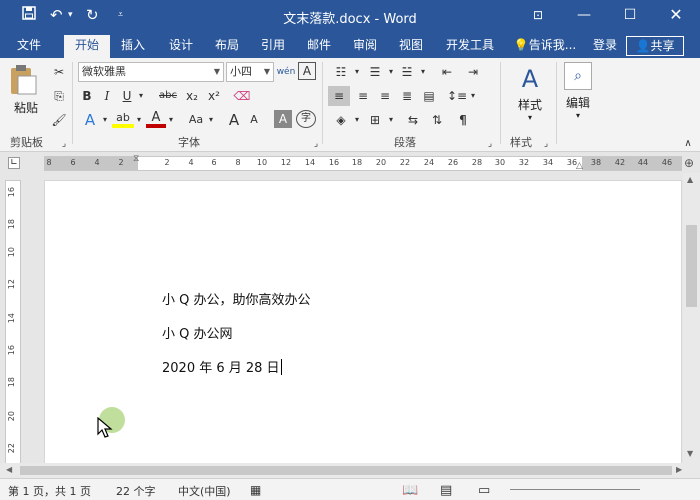  Describe the element at coordinates (123, 118) in the screenshot. I see `highlight-color-icon: ab` at that location.